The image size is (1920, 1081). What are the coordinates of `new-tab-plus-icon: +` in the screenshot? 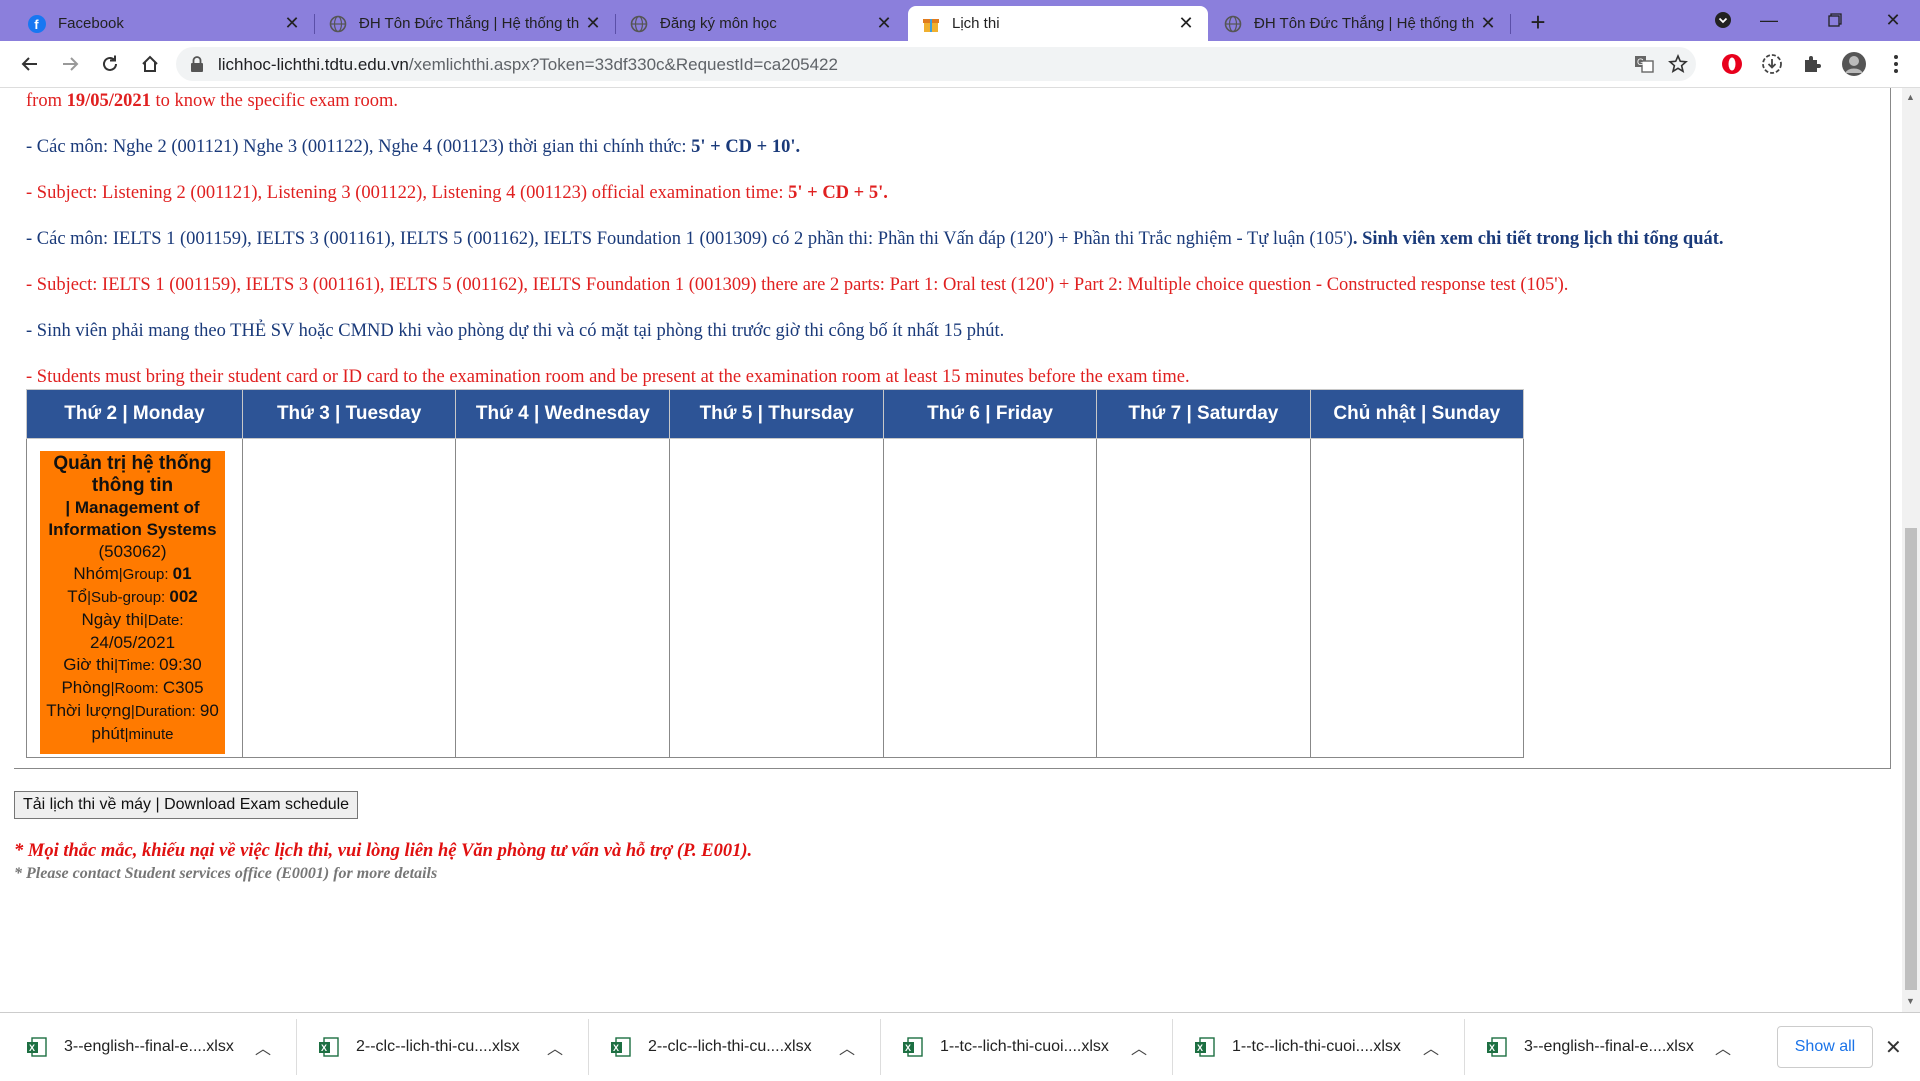 It's located at (1538, 22).